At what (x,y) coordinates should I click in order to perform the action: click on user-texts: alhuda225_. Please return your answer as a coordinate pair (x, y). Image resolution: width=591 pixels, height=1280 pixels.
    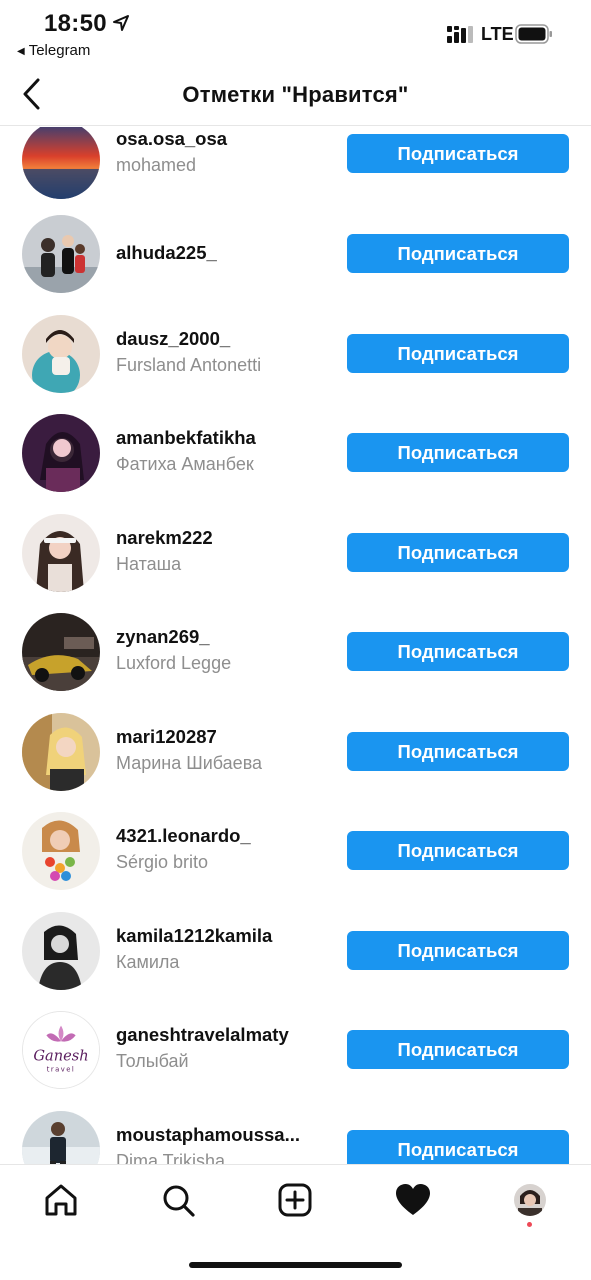
    Looking at the image, I should click on (226, 253).